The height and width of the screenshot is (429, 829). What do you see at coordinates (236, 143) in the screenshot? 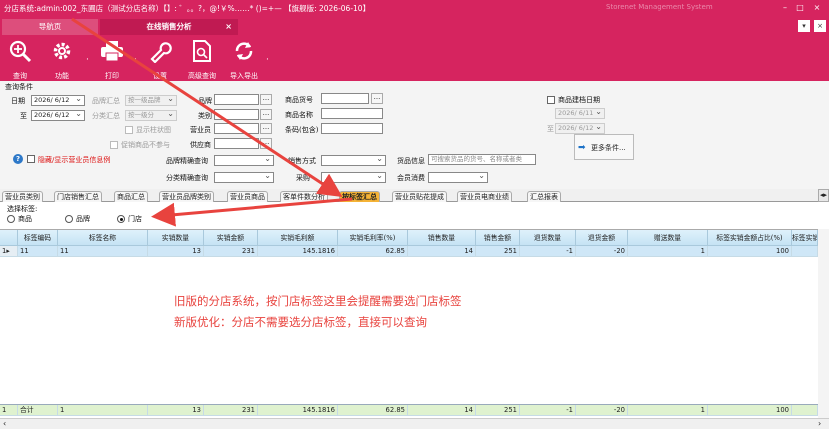
I see `supplier-input` at bounding box center [236, 143].